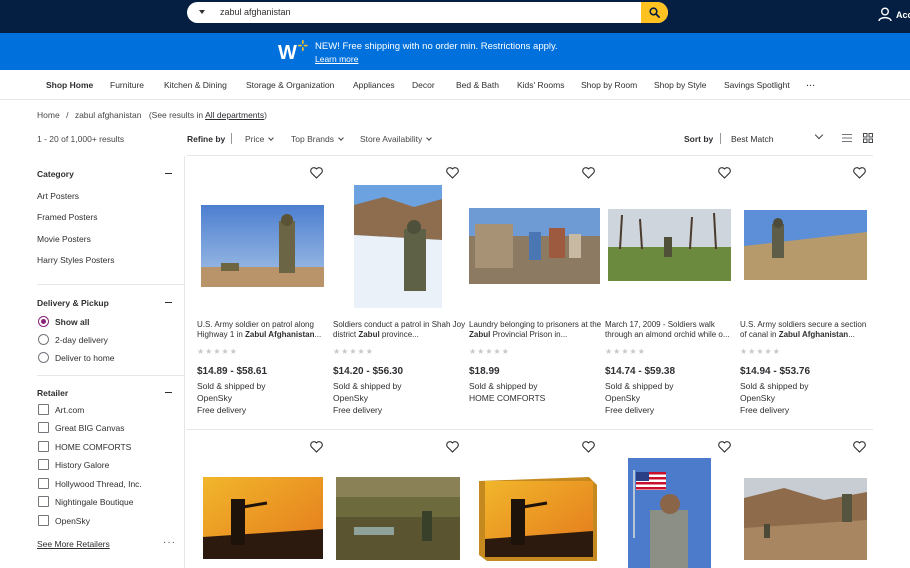 Image resolution: width=910 pixels, height=568 pixels. What do you see at coordinates (64, 239) in the screenshot?
I see `category-movie-posters: Movie Posters` at bounding box center [64, 239].